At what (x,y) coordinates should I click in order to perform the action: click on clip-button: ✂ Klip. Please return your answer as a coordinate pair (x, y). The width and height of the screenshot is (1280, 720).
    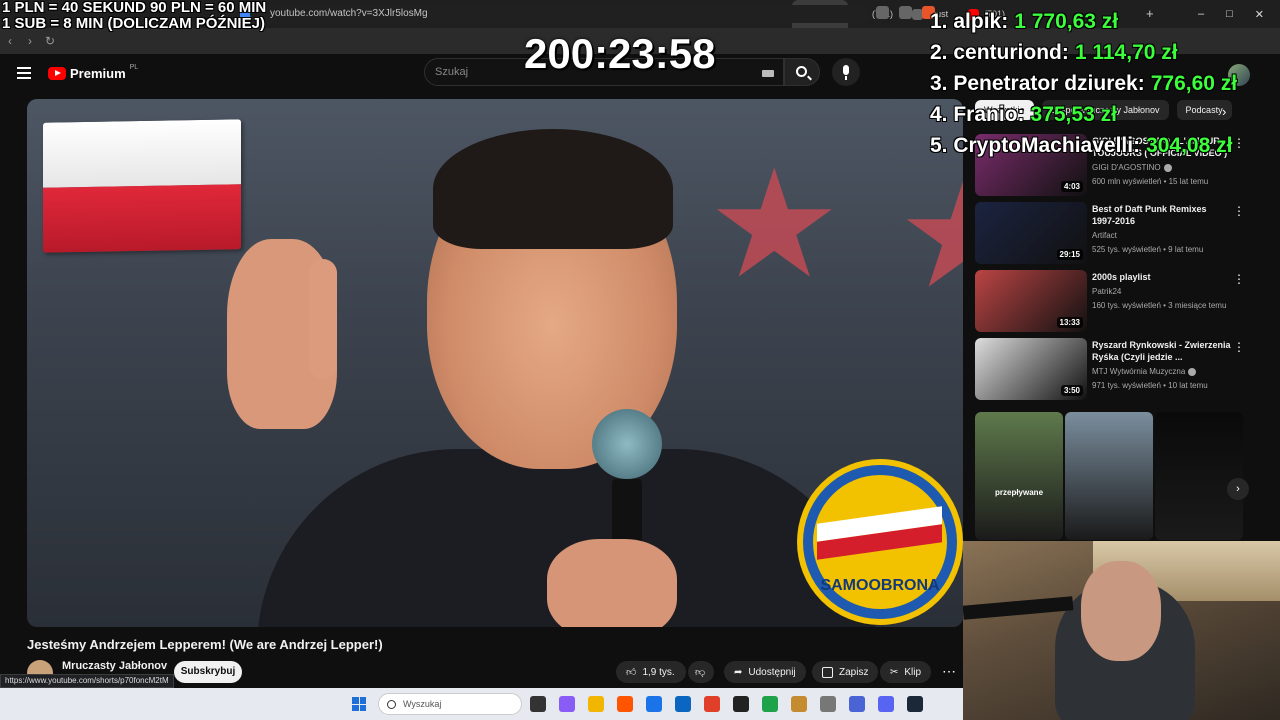
    Looking at the image, I should click on (906, 672).